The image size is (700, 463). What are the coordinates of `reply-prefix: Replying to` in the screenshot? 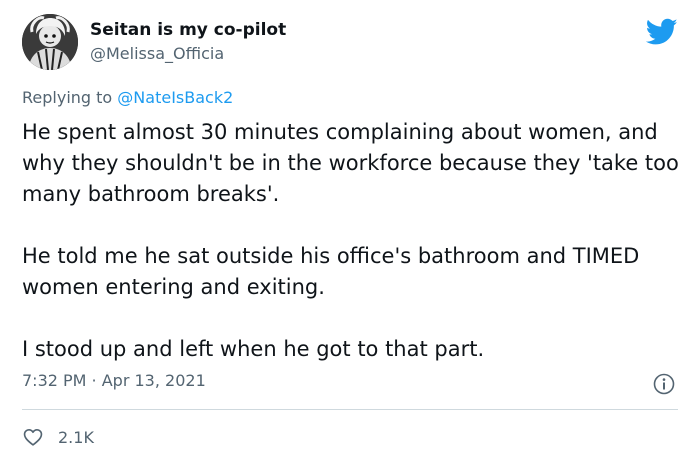 It's located at (67, 97).